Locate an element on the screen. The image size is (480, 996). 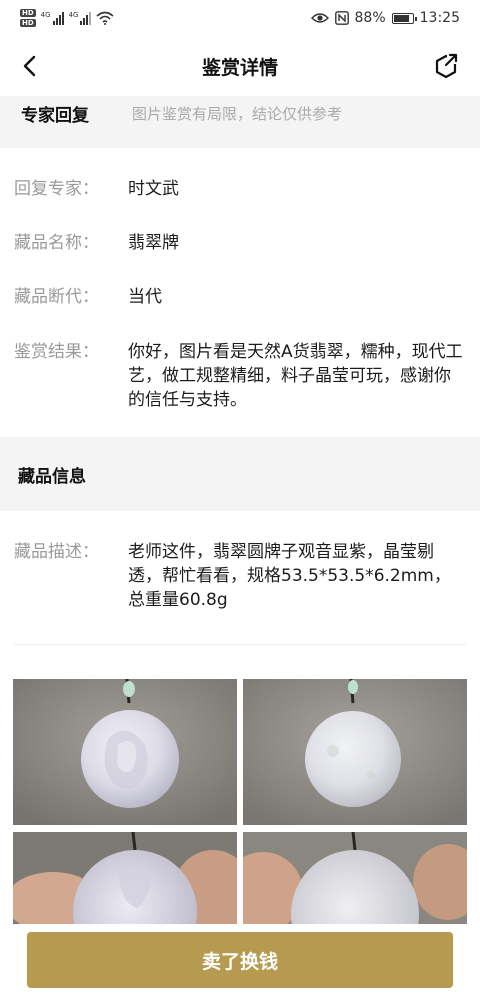
page-title: 鉴赏详情 is located at coordinates (239, 67).